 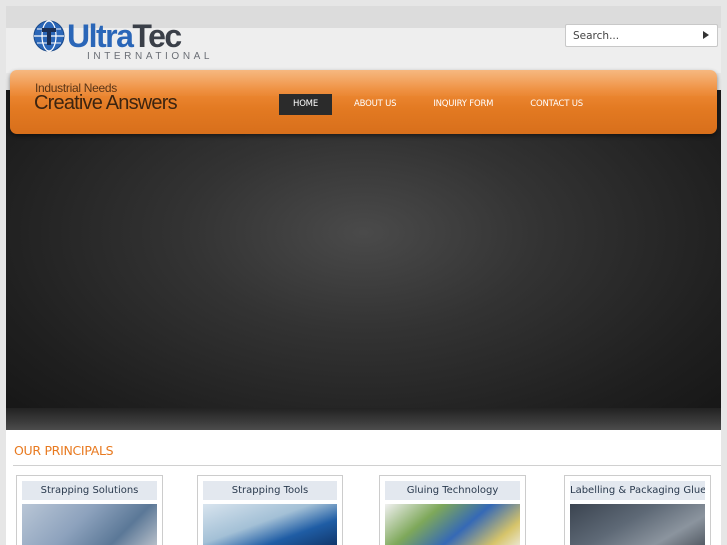 I want to click on search-submit-arrow-icon, so click(x=706, y=35).